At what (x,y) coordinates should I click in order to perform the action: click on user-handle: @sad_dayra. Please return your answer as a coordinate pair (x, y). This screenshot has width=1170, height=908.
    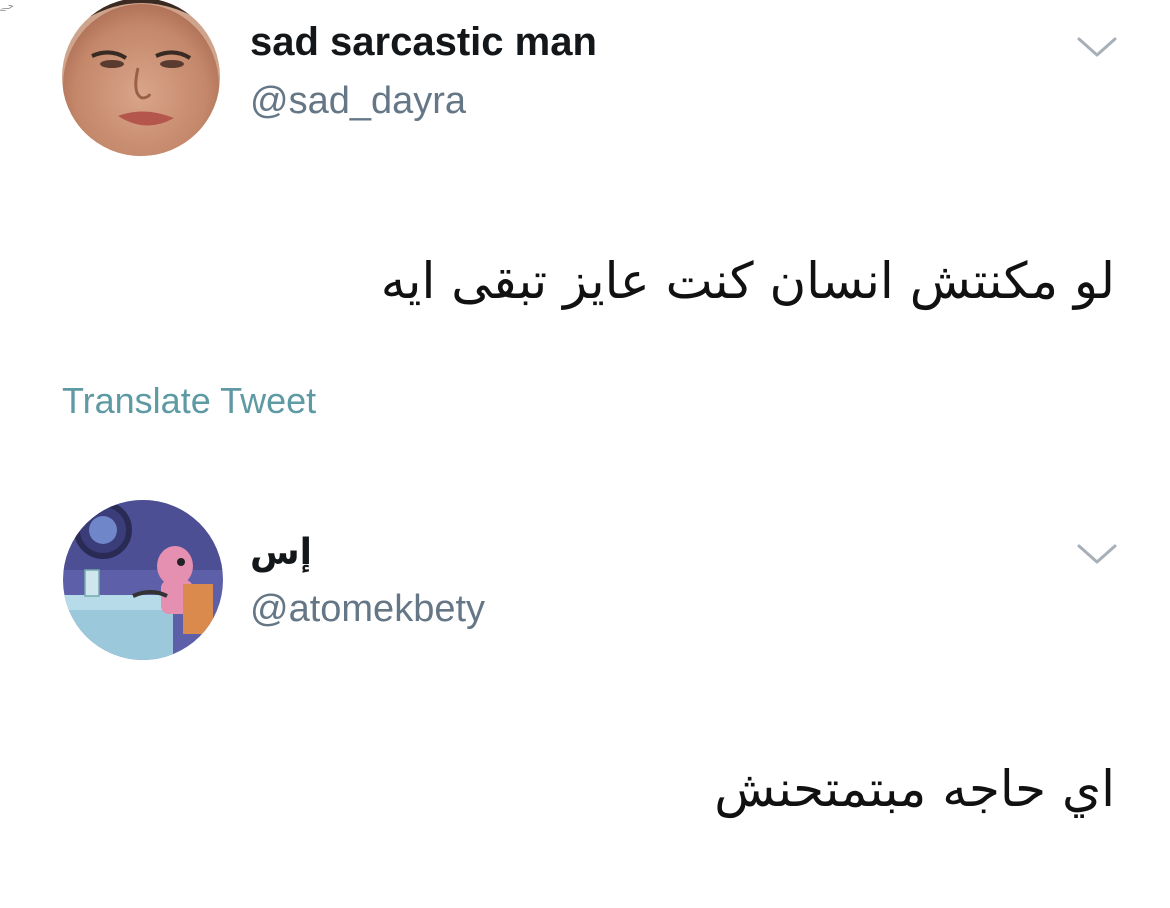
    Looking at the image, I should click on (358, 101).